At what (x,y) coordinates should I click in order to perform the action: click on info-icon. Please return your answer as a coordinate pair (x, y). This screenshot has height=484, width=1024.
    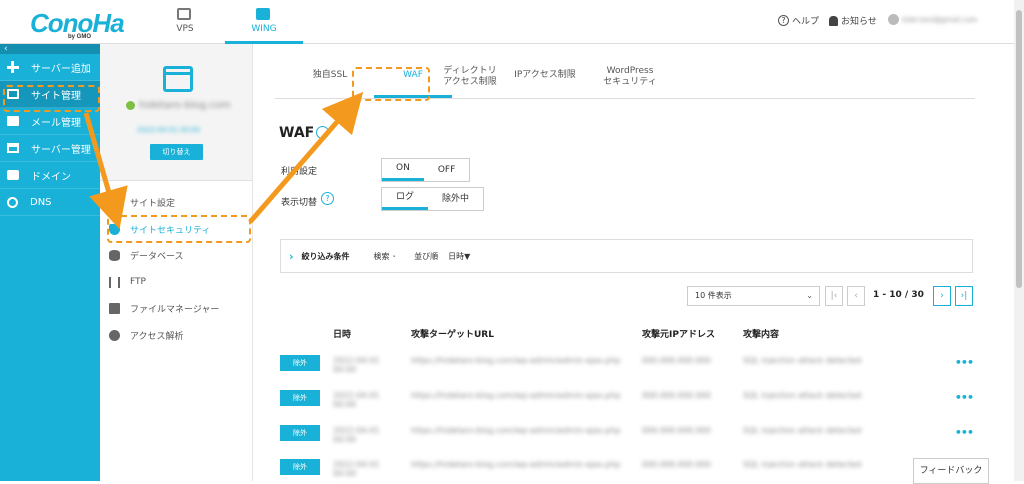
    Looking at the image, I should click on (322, 132).